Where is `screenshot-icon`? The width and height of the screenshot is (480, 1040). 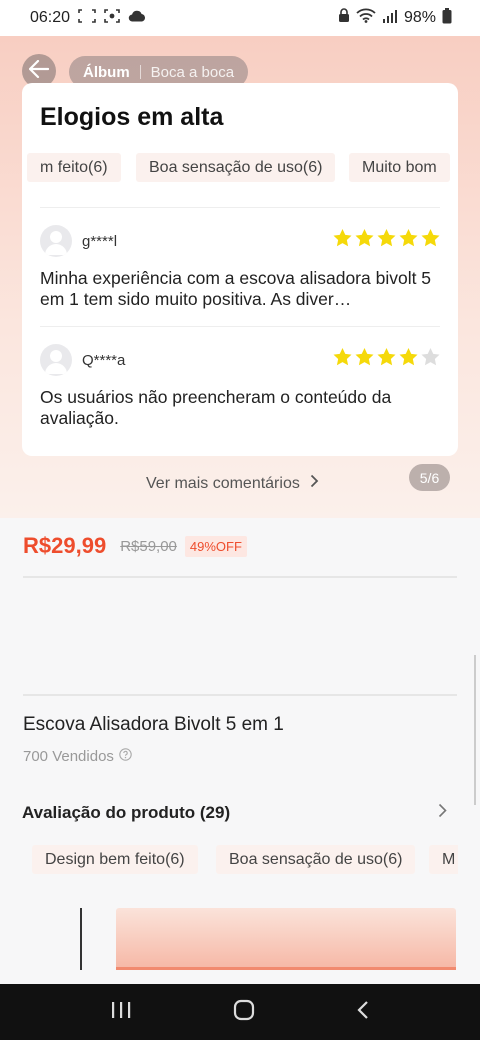
screenshot-icon is located at coordinates (87, 18).